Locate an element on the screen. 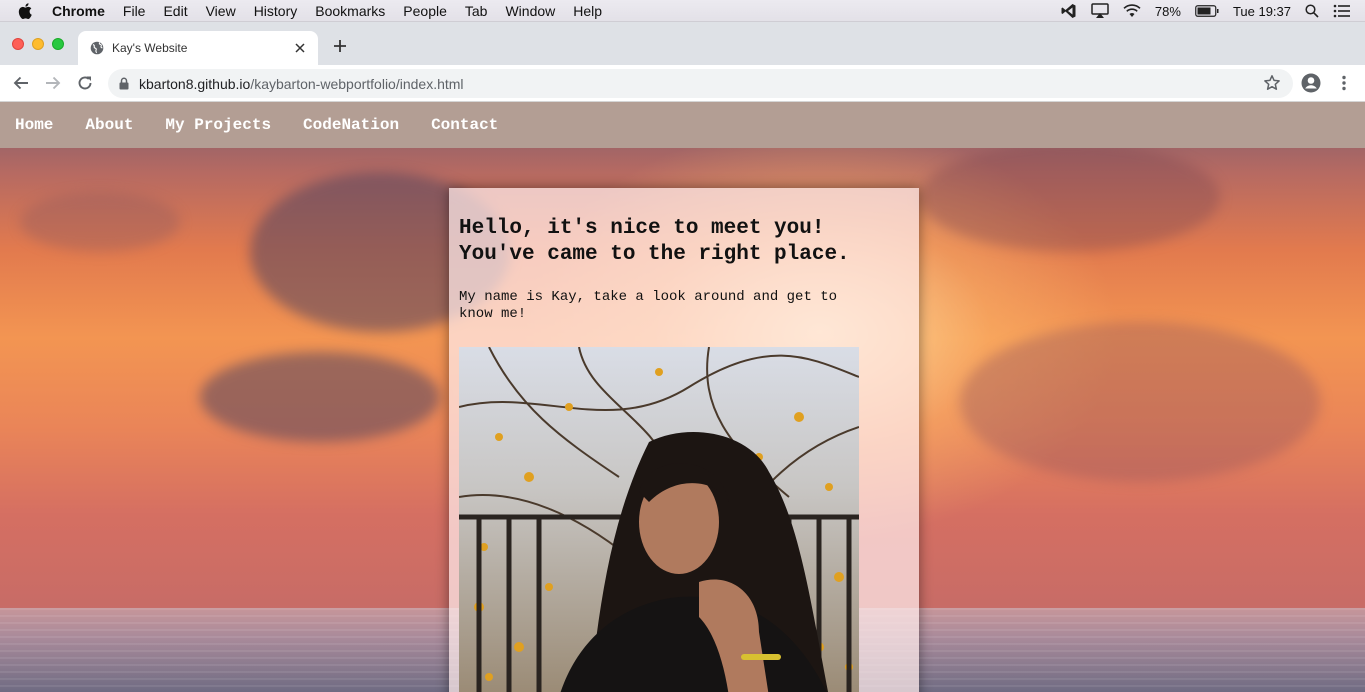  menu-file: File is located at coordinates (134, 11).